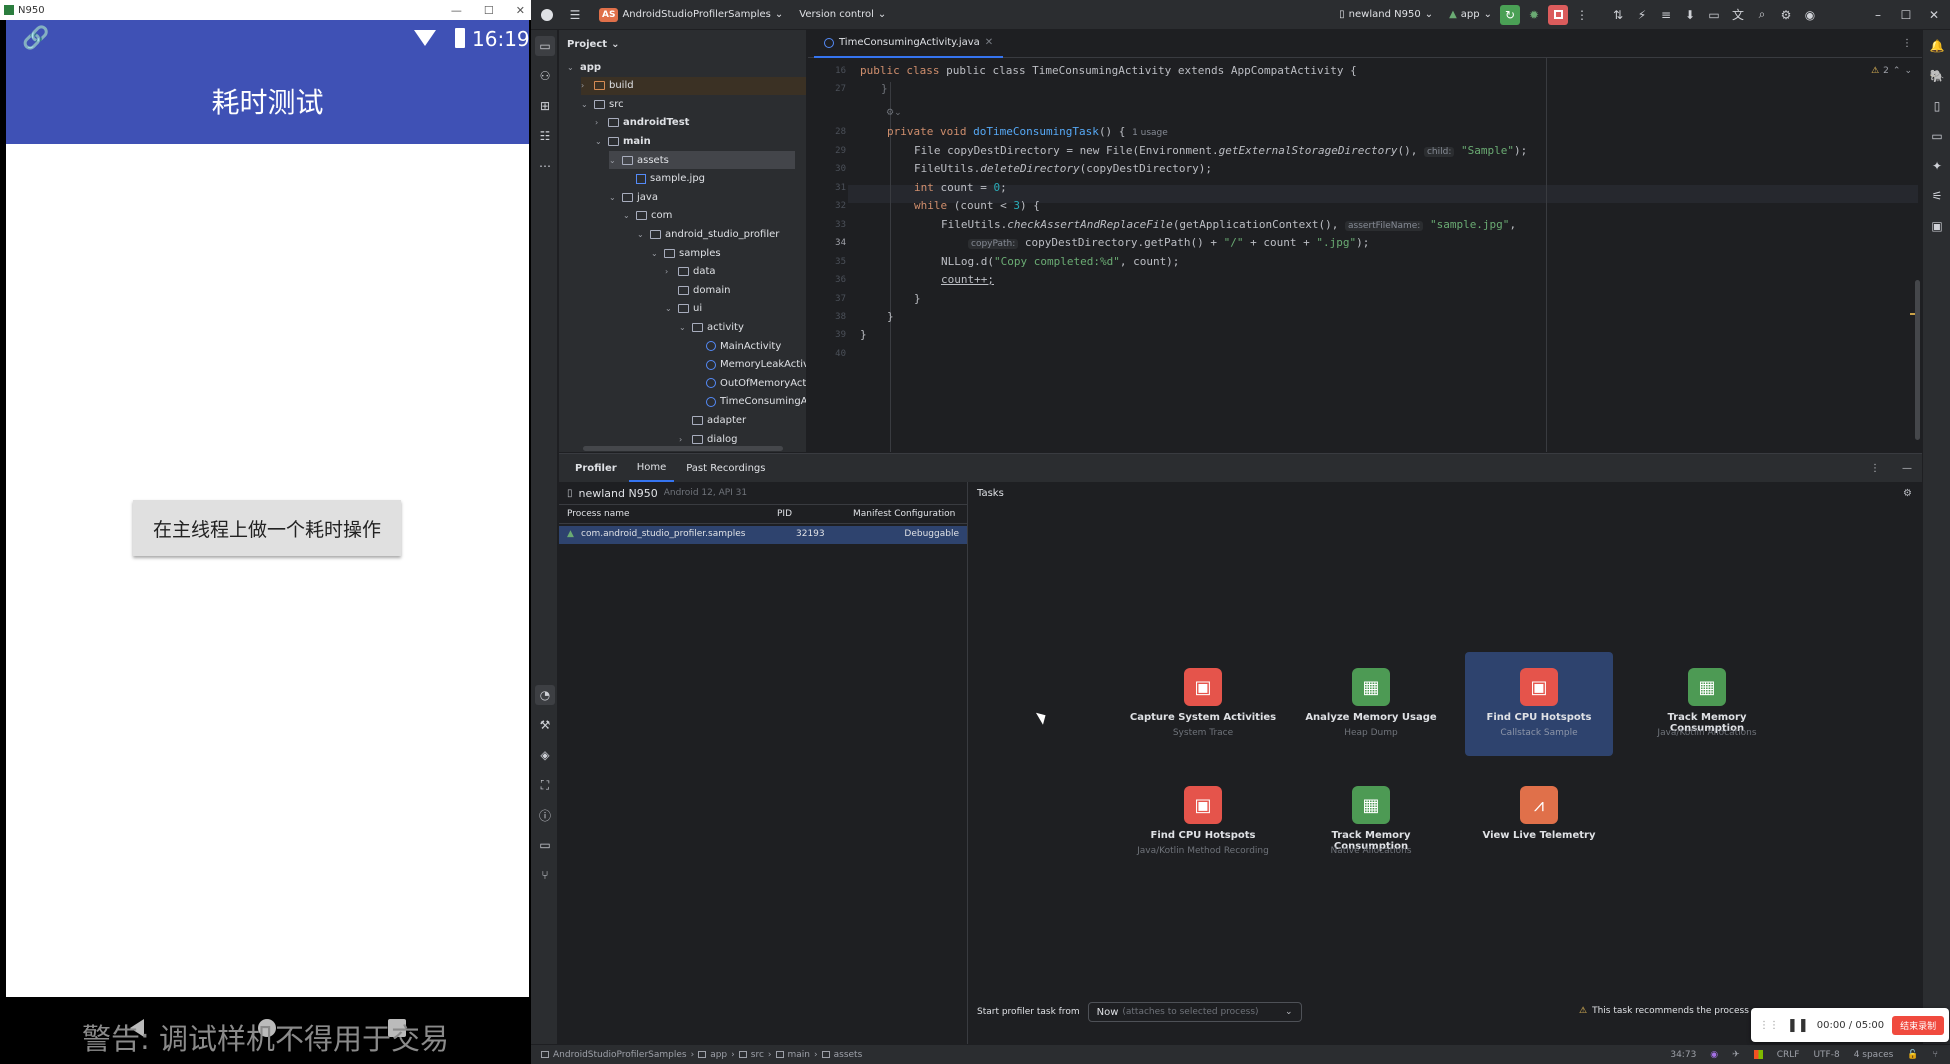  I want to click on gradle-icon: 🐘, so click(1937, 76).